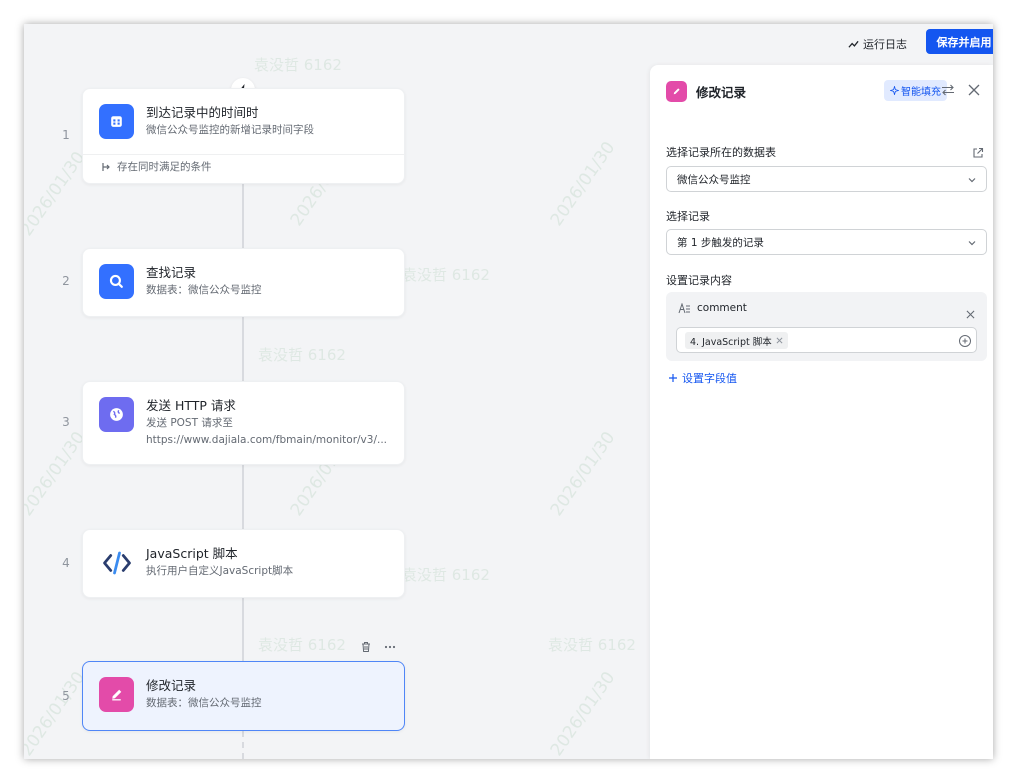  What do you see at coordinates (970, 313) in the screenshot?
I see `remove-field-icon` at bounding box center [970, 313].